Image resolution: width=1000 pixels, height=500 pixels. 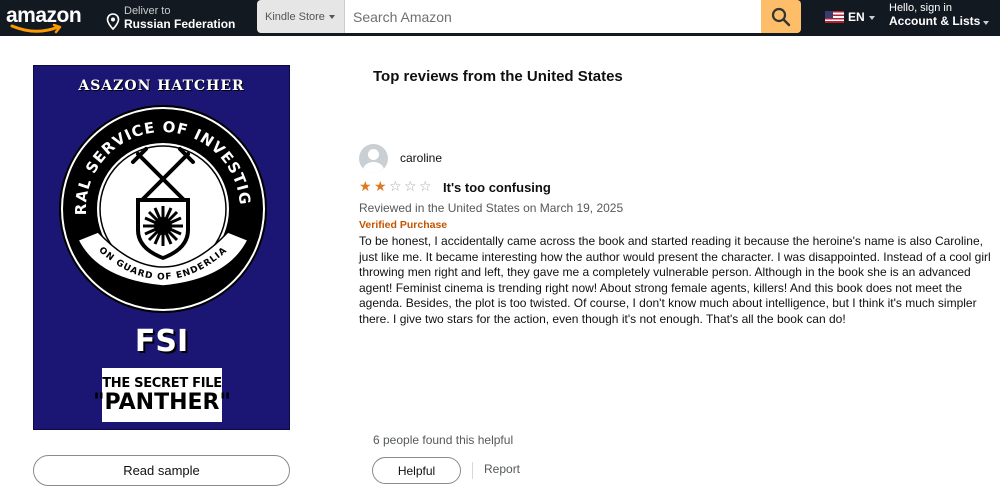 I want to click on account-lists: Account & Lists, so click(x=939, y=21).